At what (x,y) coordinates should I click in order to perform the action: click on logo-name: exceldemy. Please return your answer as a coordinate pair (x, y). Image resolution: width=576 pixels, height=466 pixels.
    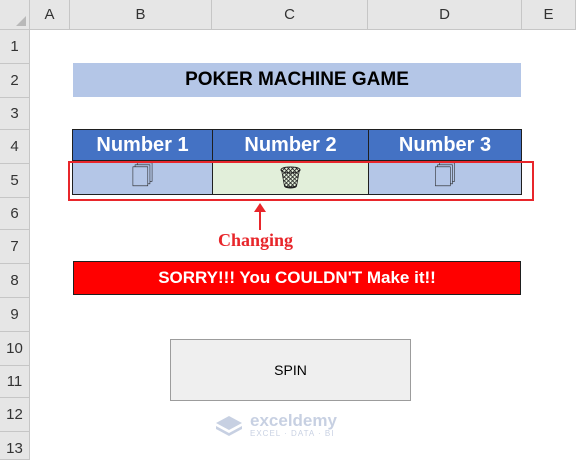
    Looking at the image, I should click on (293, 420).